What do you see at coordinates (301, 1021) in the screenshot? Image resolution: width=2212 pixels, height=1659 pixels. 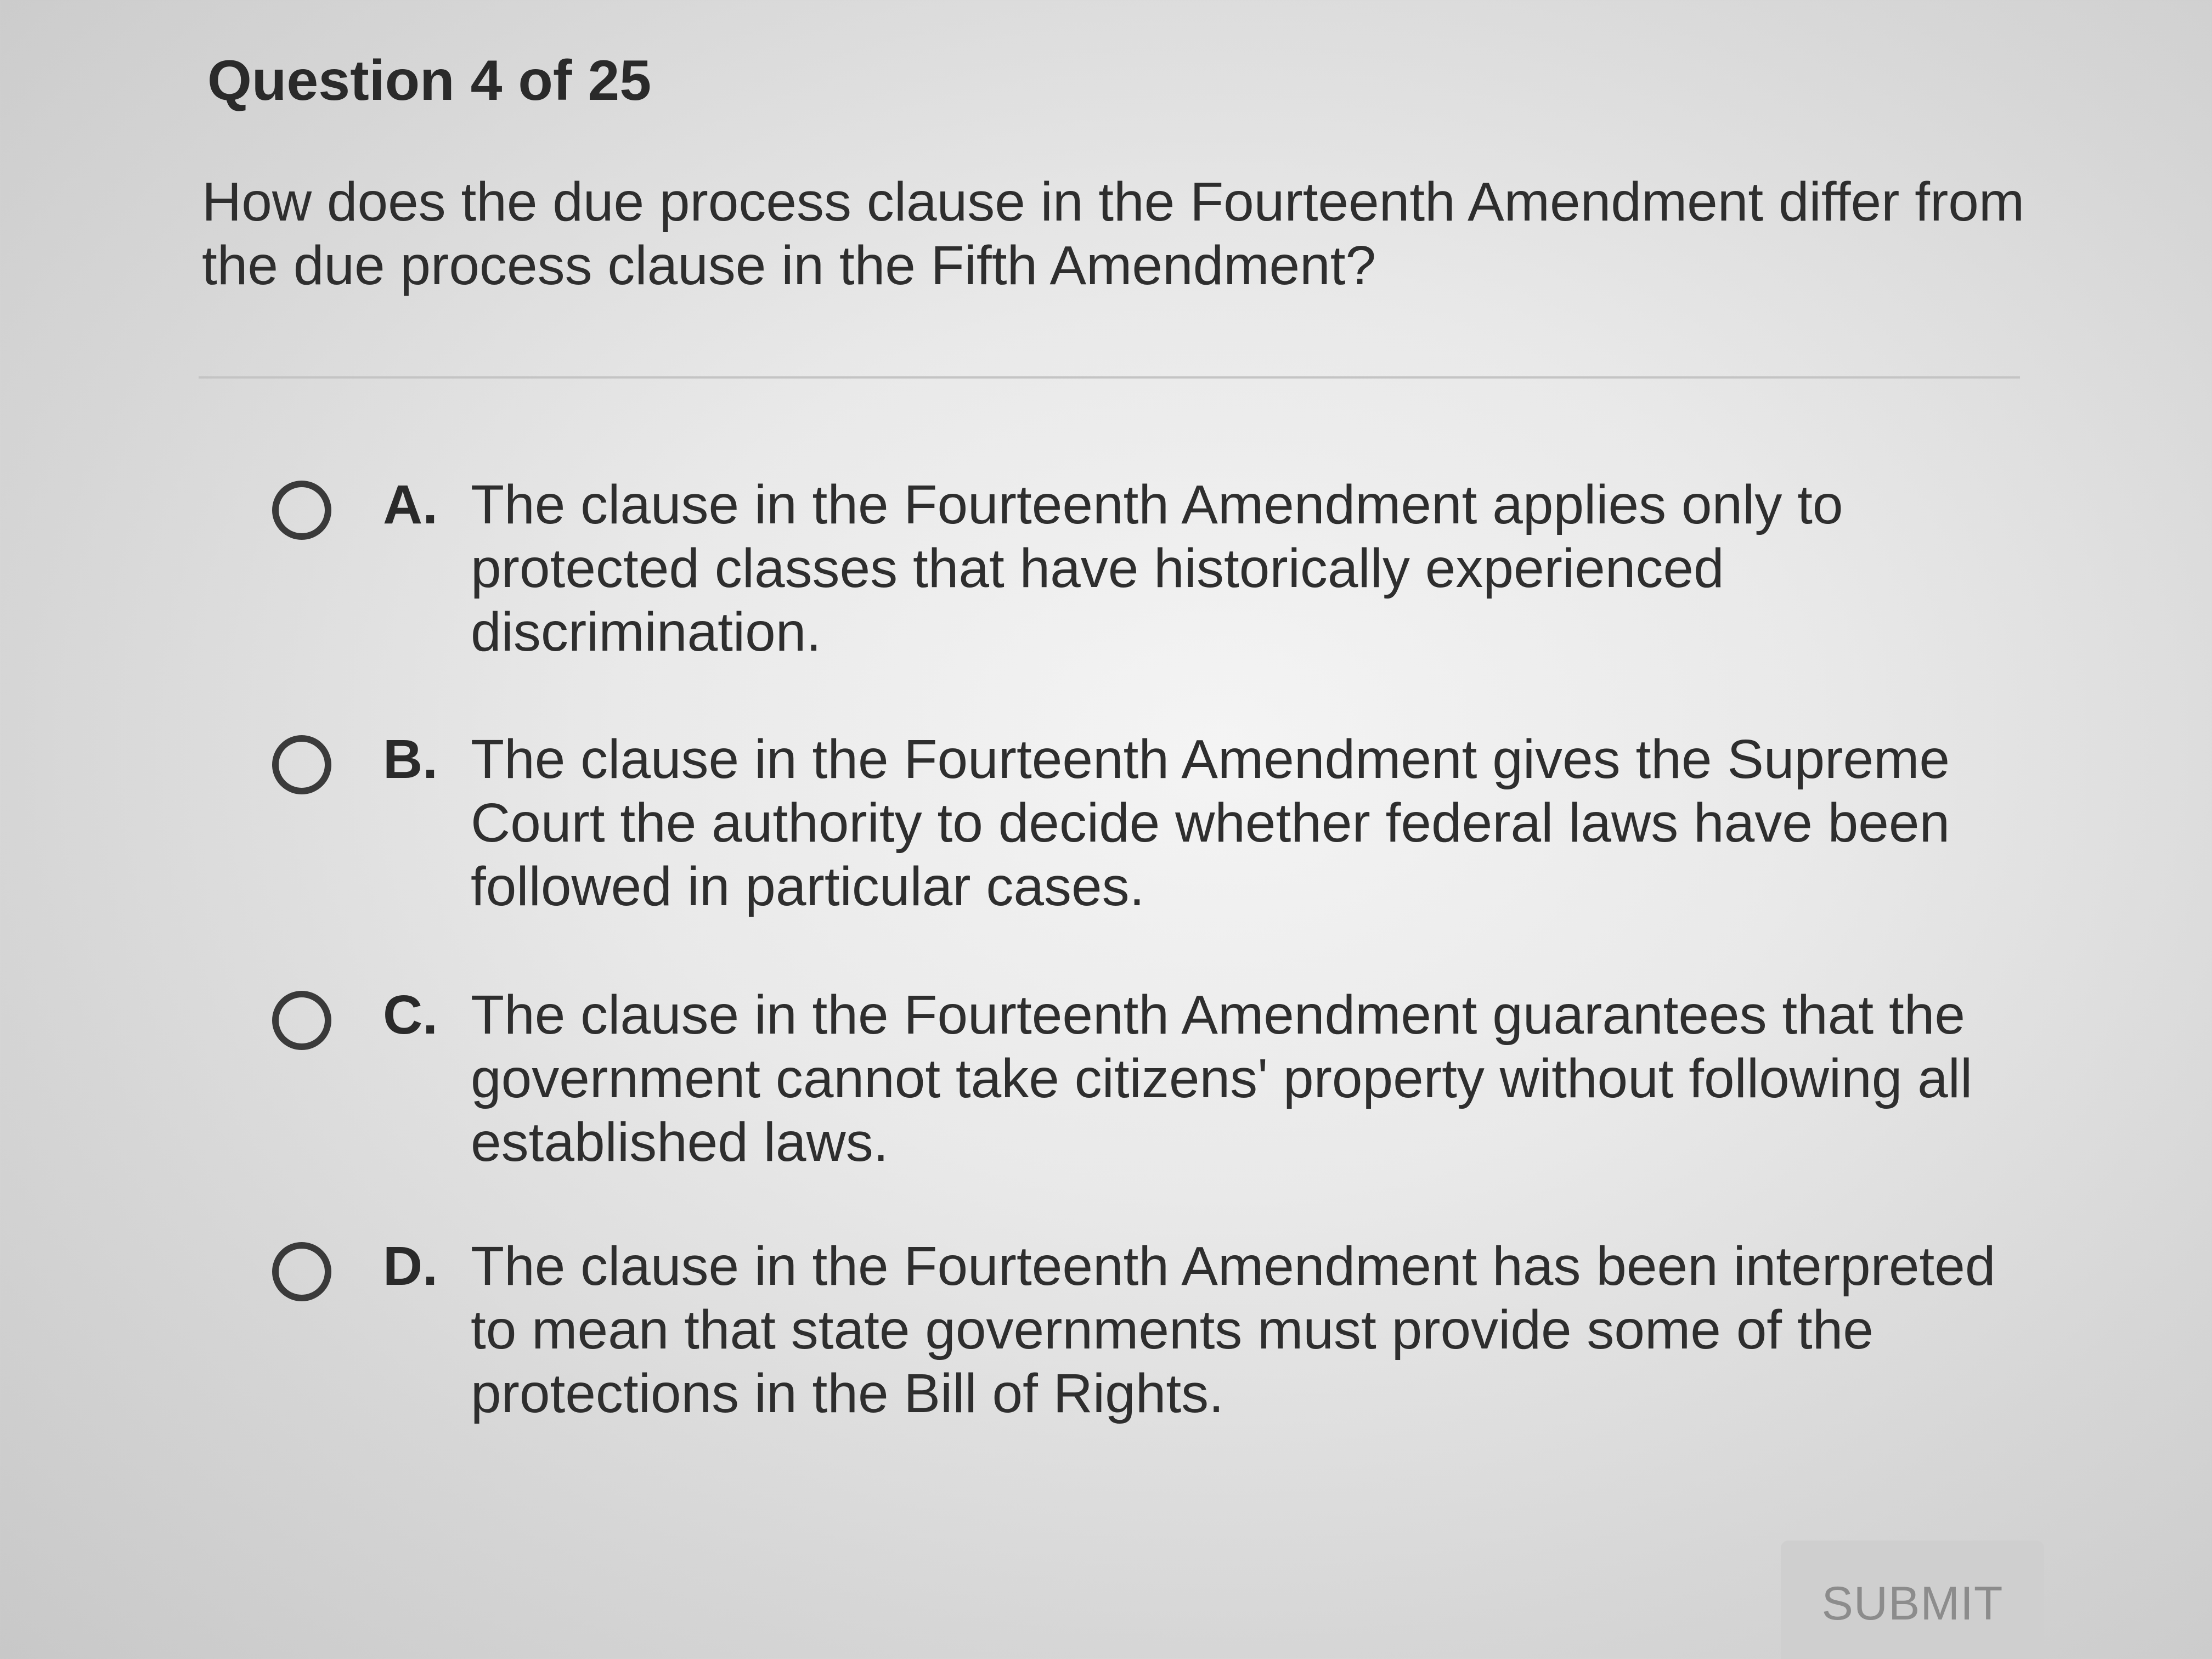 I see `radio-button-c` at bounding box center [301, 1021].